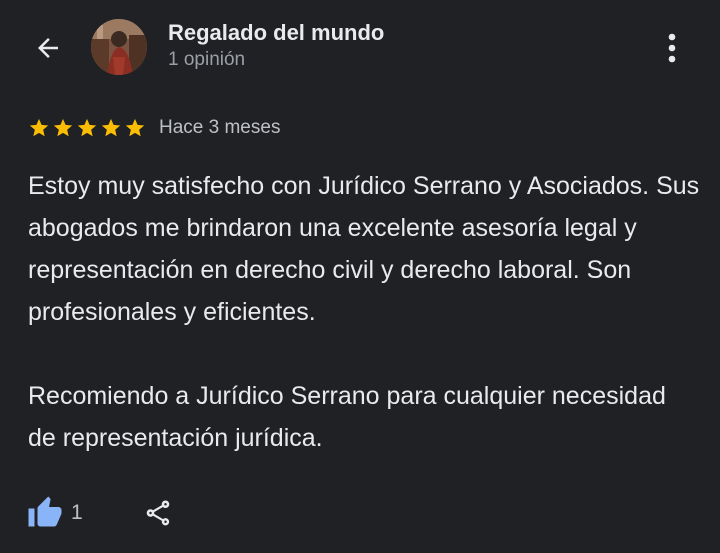 Image resolution: width=720 pixels, height=553 pixels. Describe the element at coordinates (154, 128) in the screenshot. I see `review-rating-row: Hace 3 meses` at that location.